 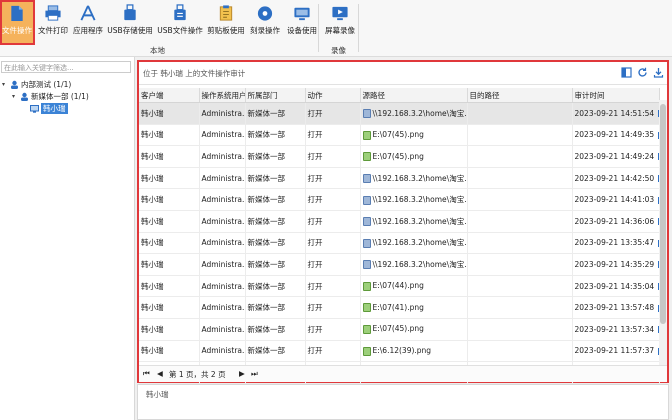 What do you see at coordinates (49, 108) in the screenshot?
I see `tree-node-user: 韩小瑞` at bounding box center [49, 108].